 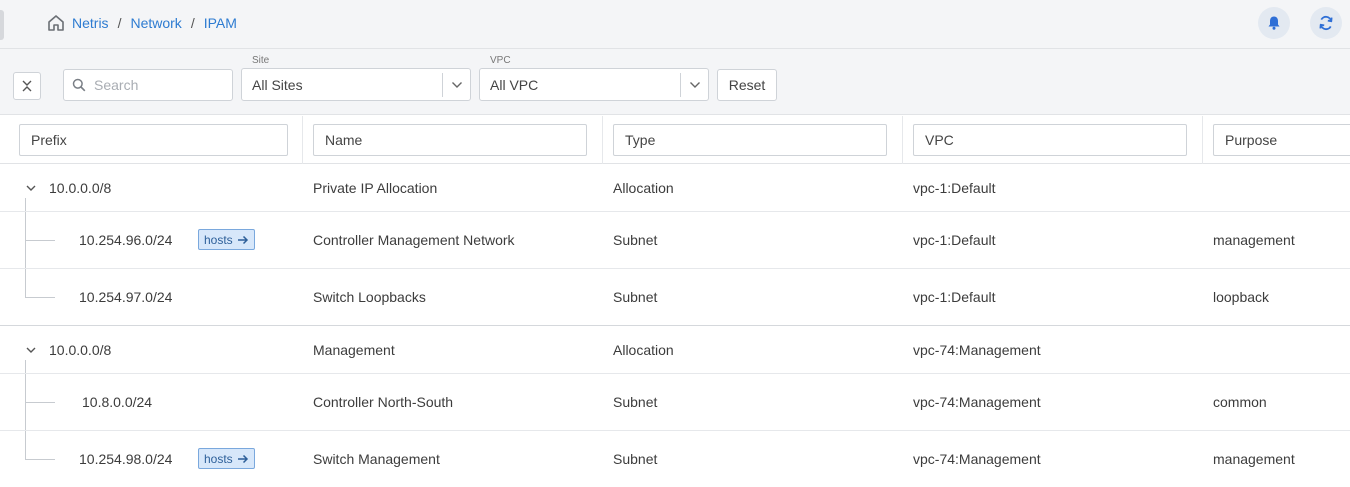 What do you see at coordinates (375, 187) in the screenshot?
I see `cell-name: Private IP Allocation` at bounding box center [375, 187].